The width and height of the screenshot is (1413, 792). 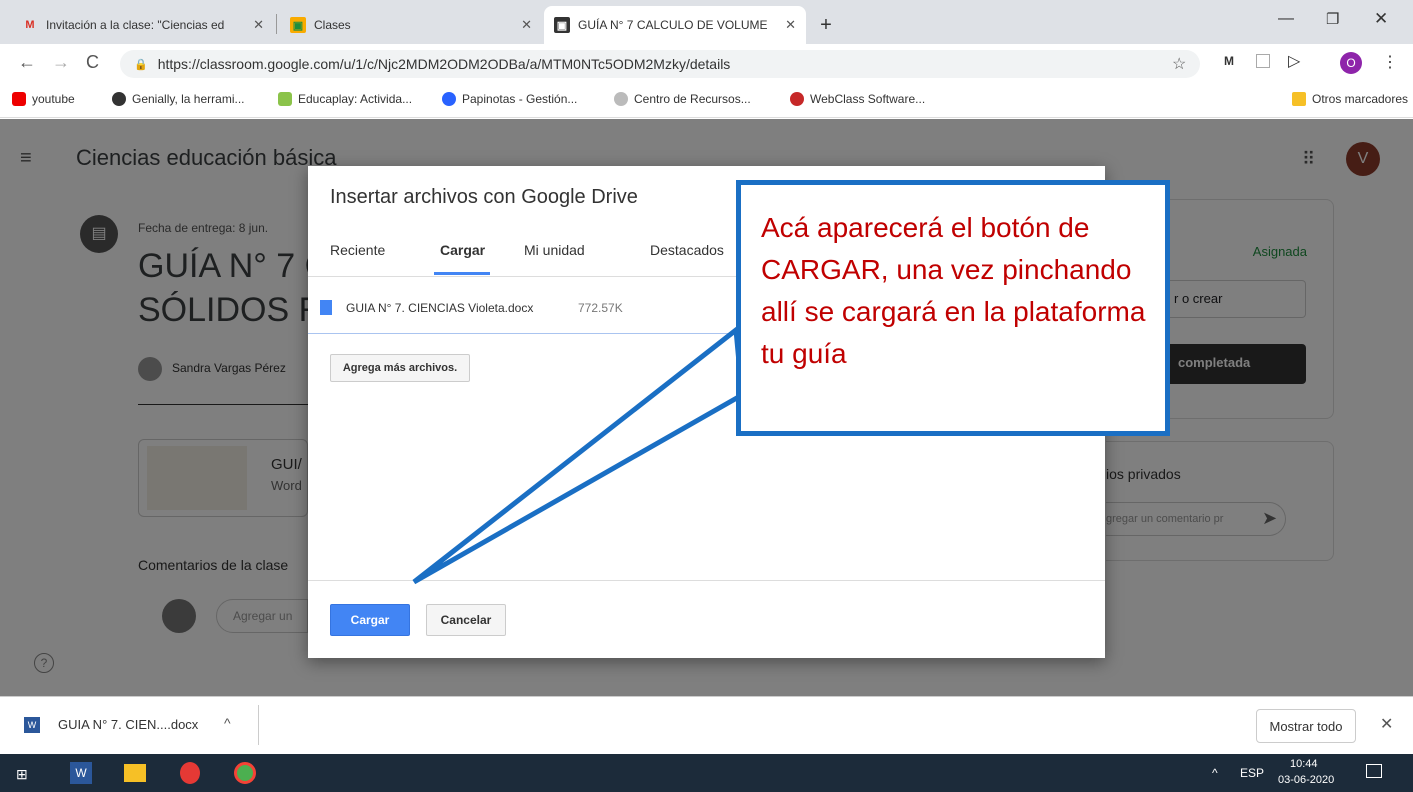 What do you see at coordinates (1252, 773) in the screenshot?
I see `language-indicator: ESP` at bounding box center [1252, 773].